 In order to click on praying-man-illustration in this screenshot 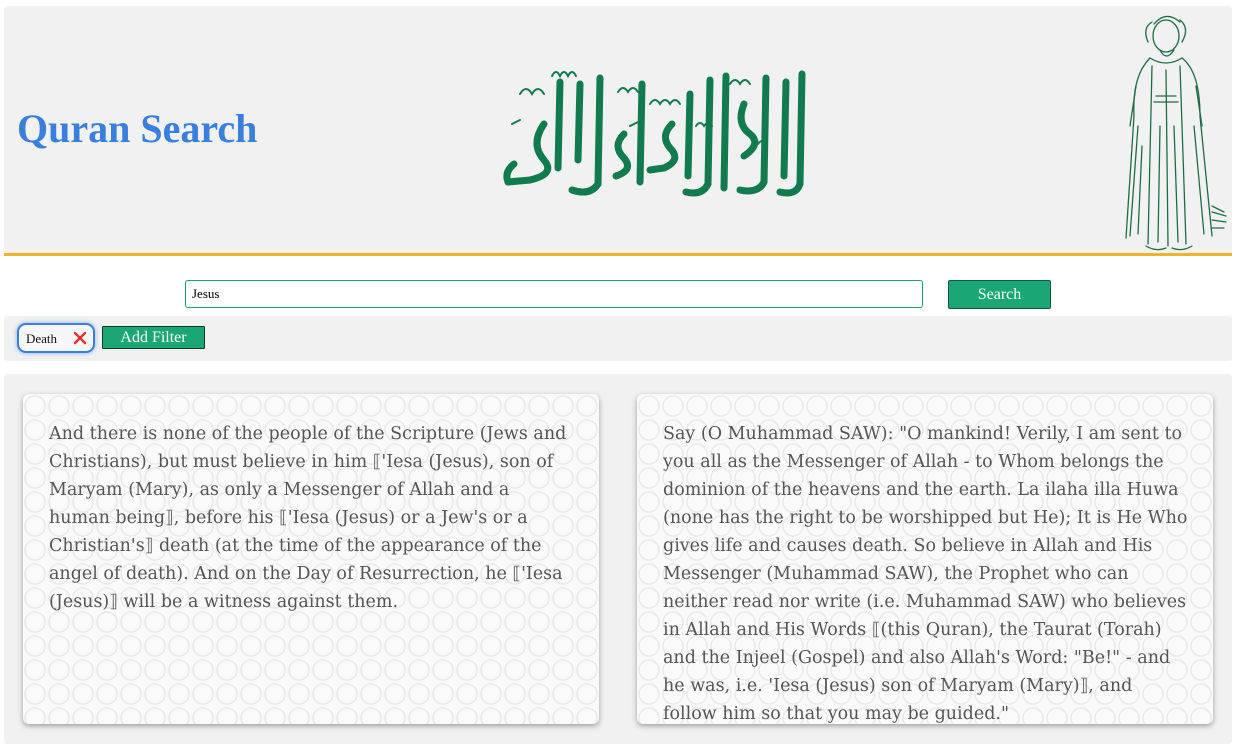, I will do `click(1176, 133)`.